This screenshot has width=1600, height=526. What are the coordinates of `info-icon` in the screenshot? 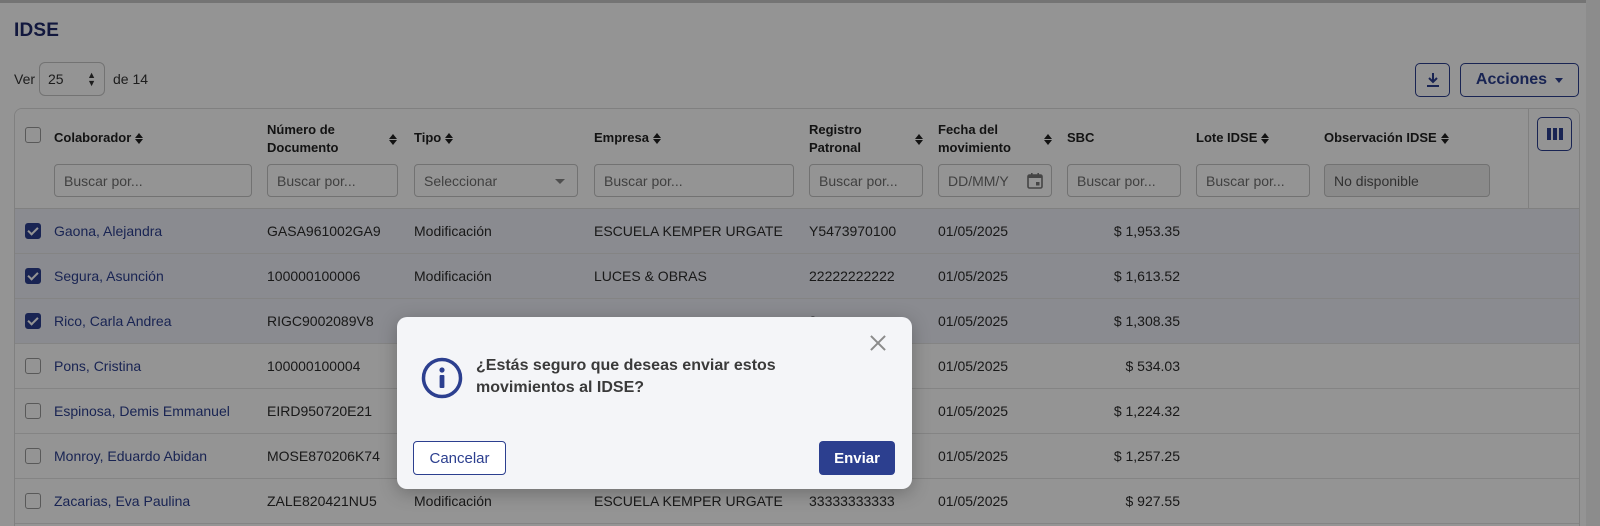 It's located at (442, 378).